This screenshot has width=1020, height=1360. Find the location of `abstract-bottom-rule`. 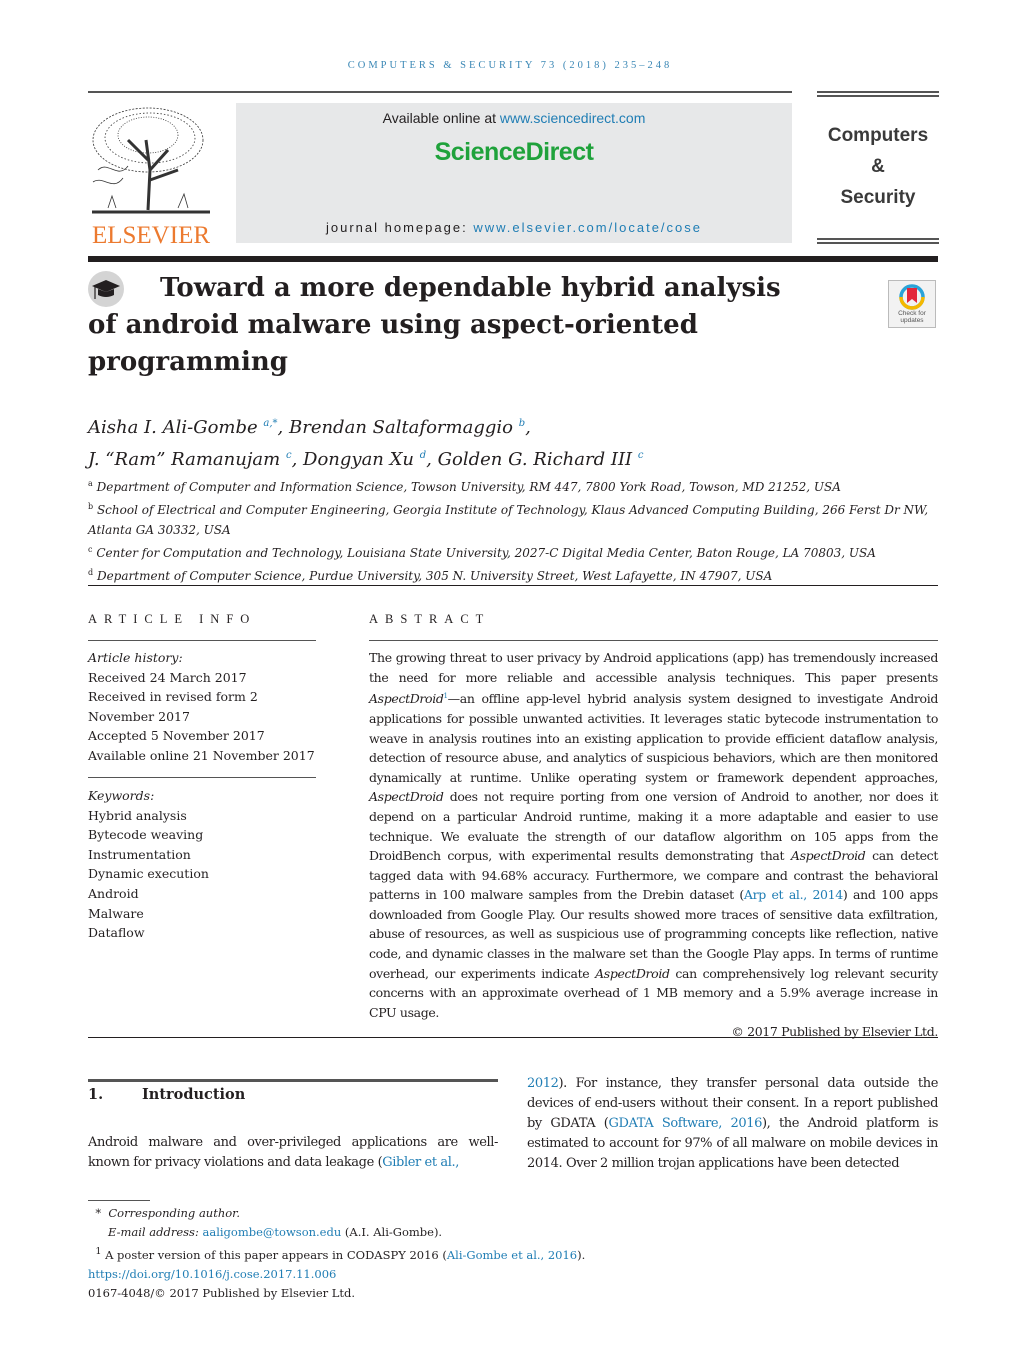

abstract-bottom-rule is located at coordinates (513, 1037).